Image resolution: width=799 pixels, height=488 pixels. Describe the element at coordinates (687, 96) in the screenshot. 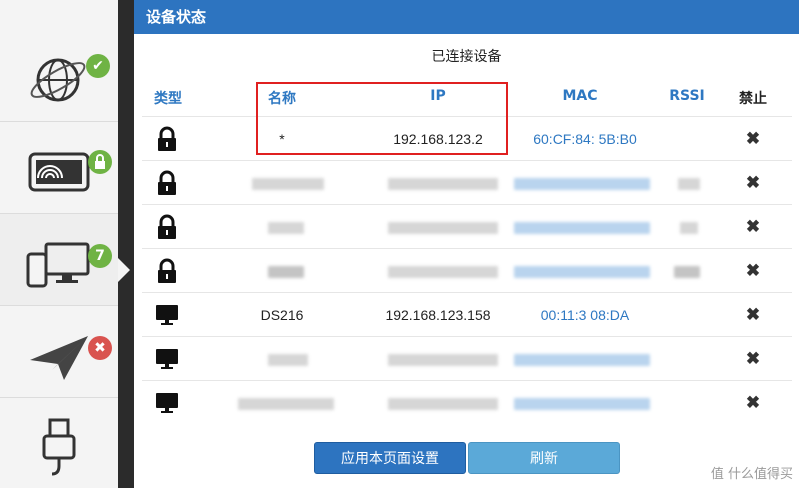

I see `col-header-rssi: RSSI` at that location.